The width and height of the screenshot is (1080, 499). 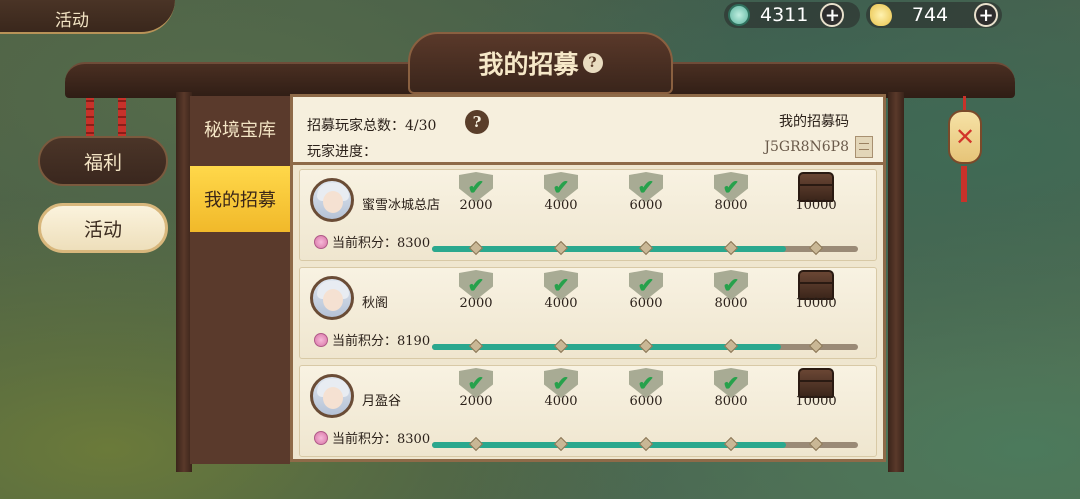 I want to click on recruit-help-icon: ?, so click(x=477, y=122).